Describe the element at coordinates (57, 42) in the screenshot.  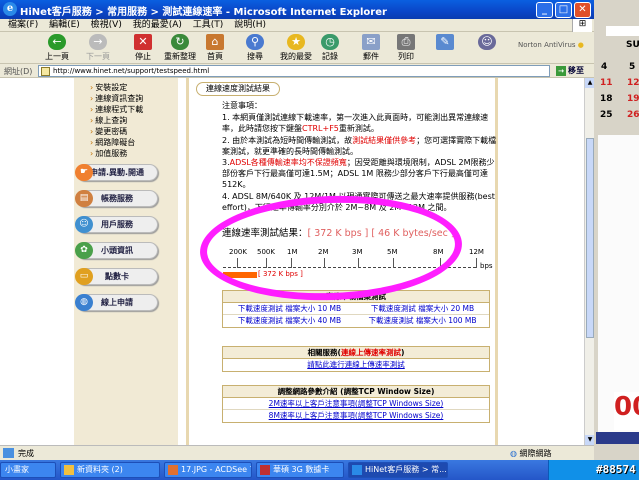
I see `back-arrow-icon: ←` at that location.